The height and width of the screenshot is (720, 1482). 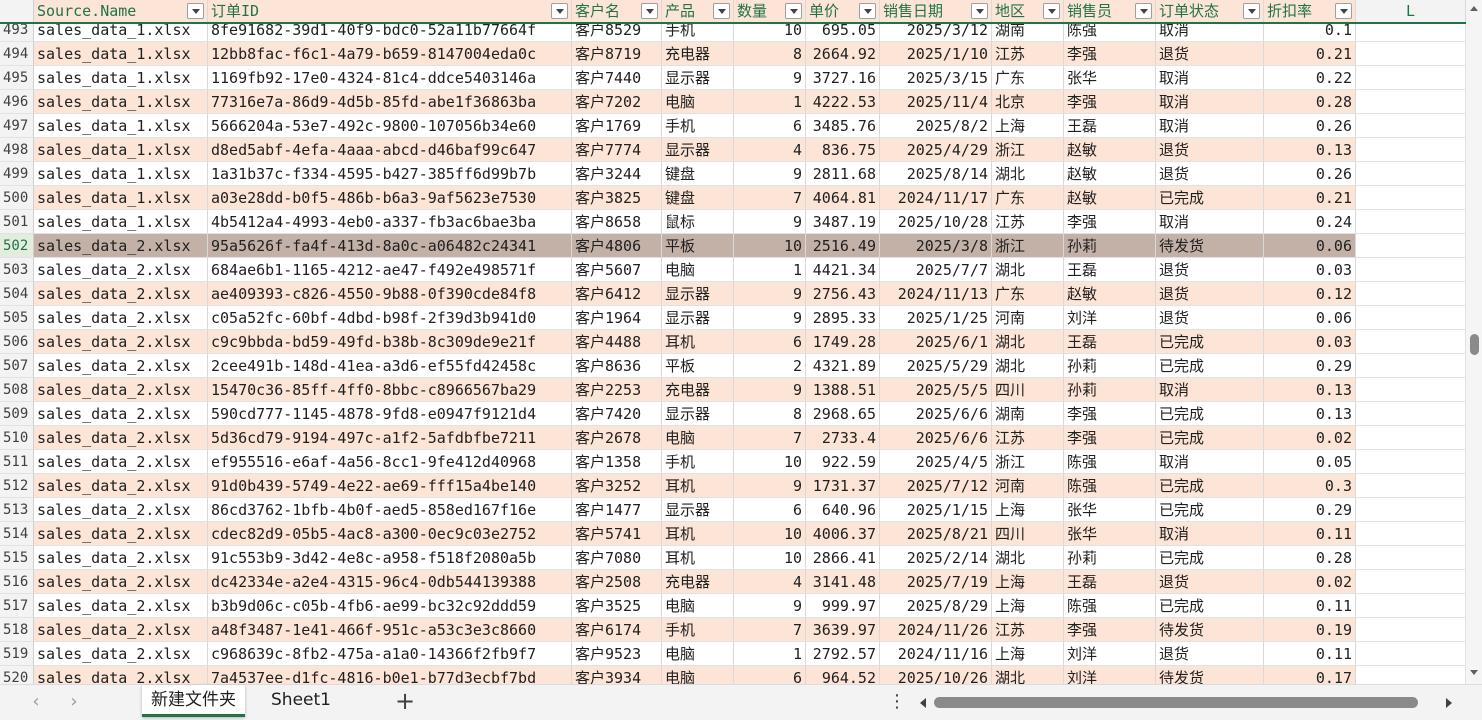 What do you see at coordinates (17, 654) in the screenshot?
I see `row-number: 519` at bounding box center [17, 654].